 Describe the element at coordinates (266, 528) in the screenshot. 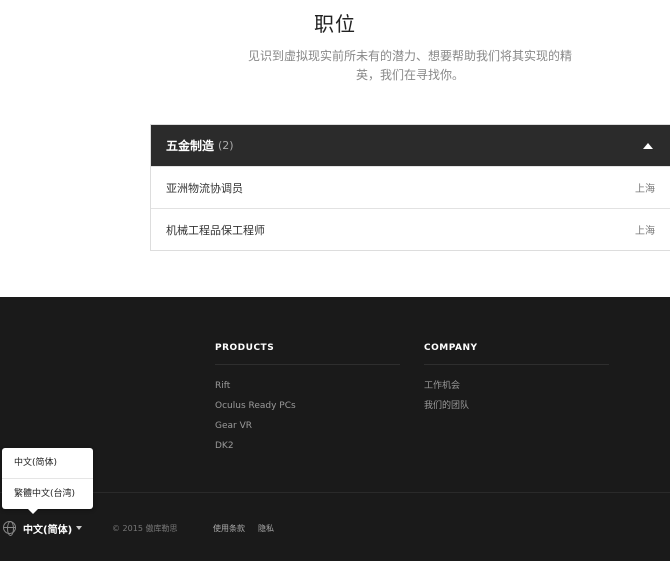

I see `privacy-link: 隐私` at that location.